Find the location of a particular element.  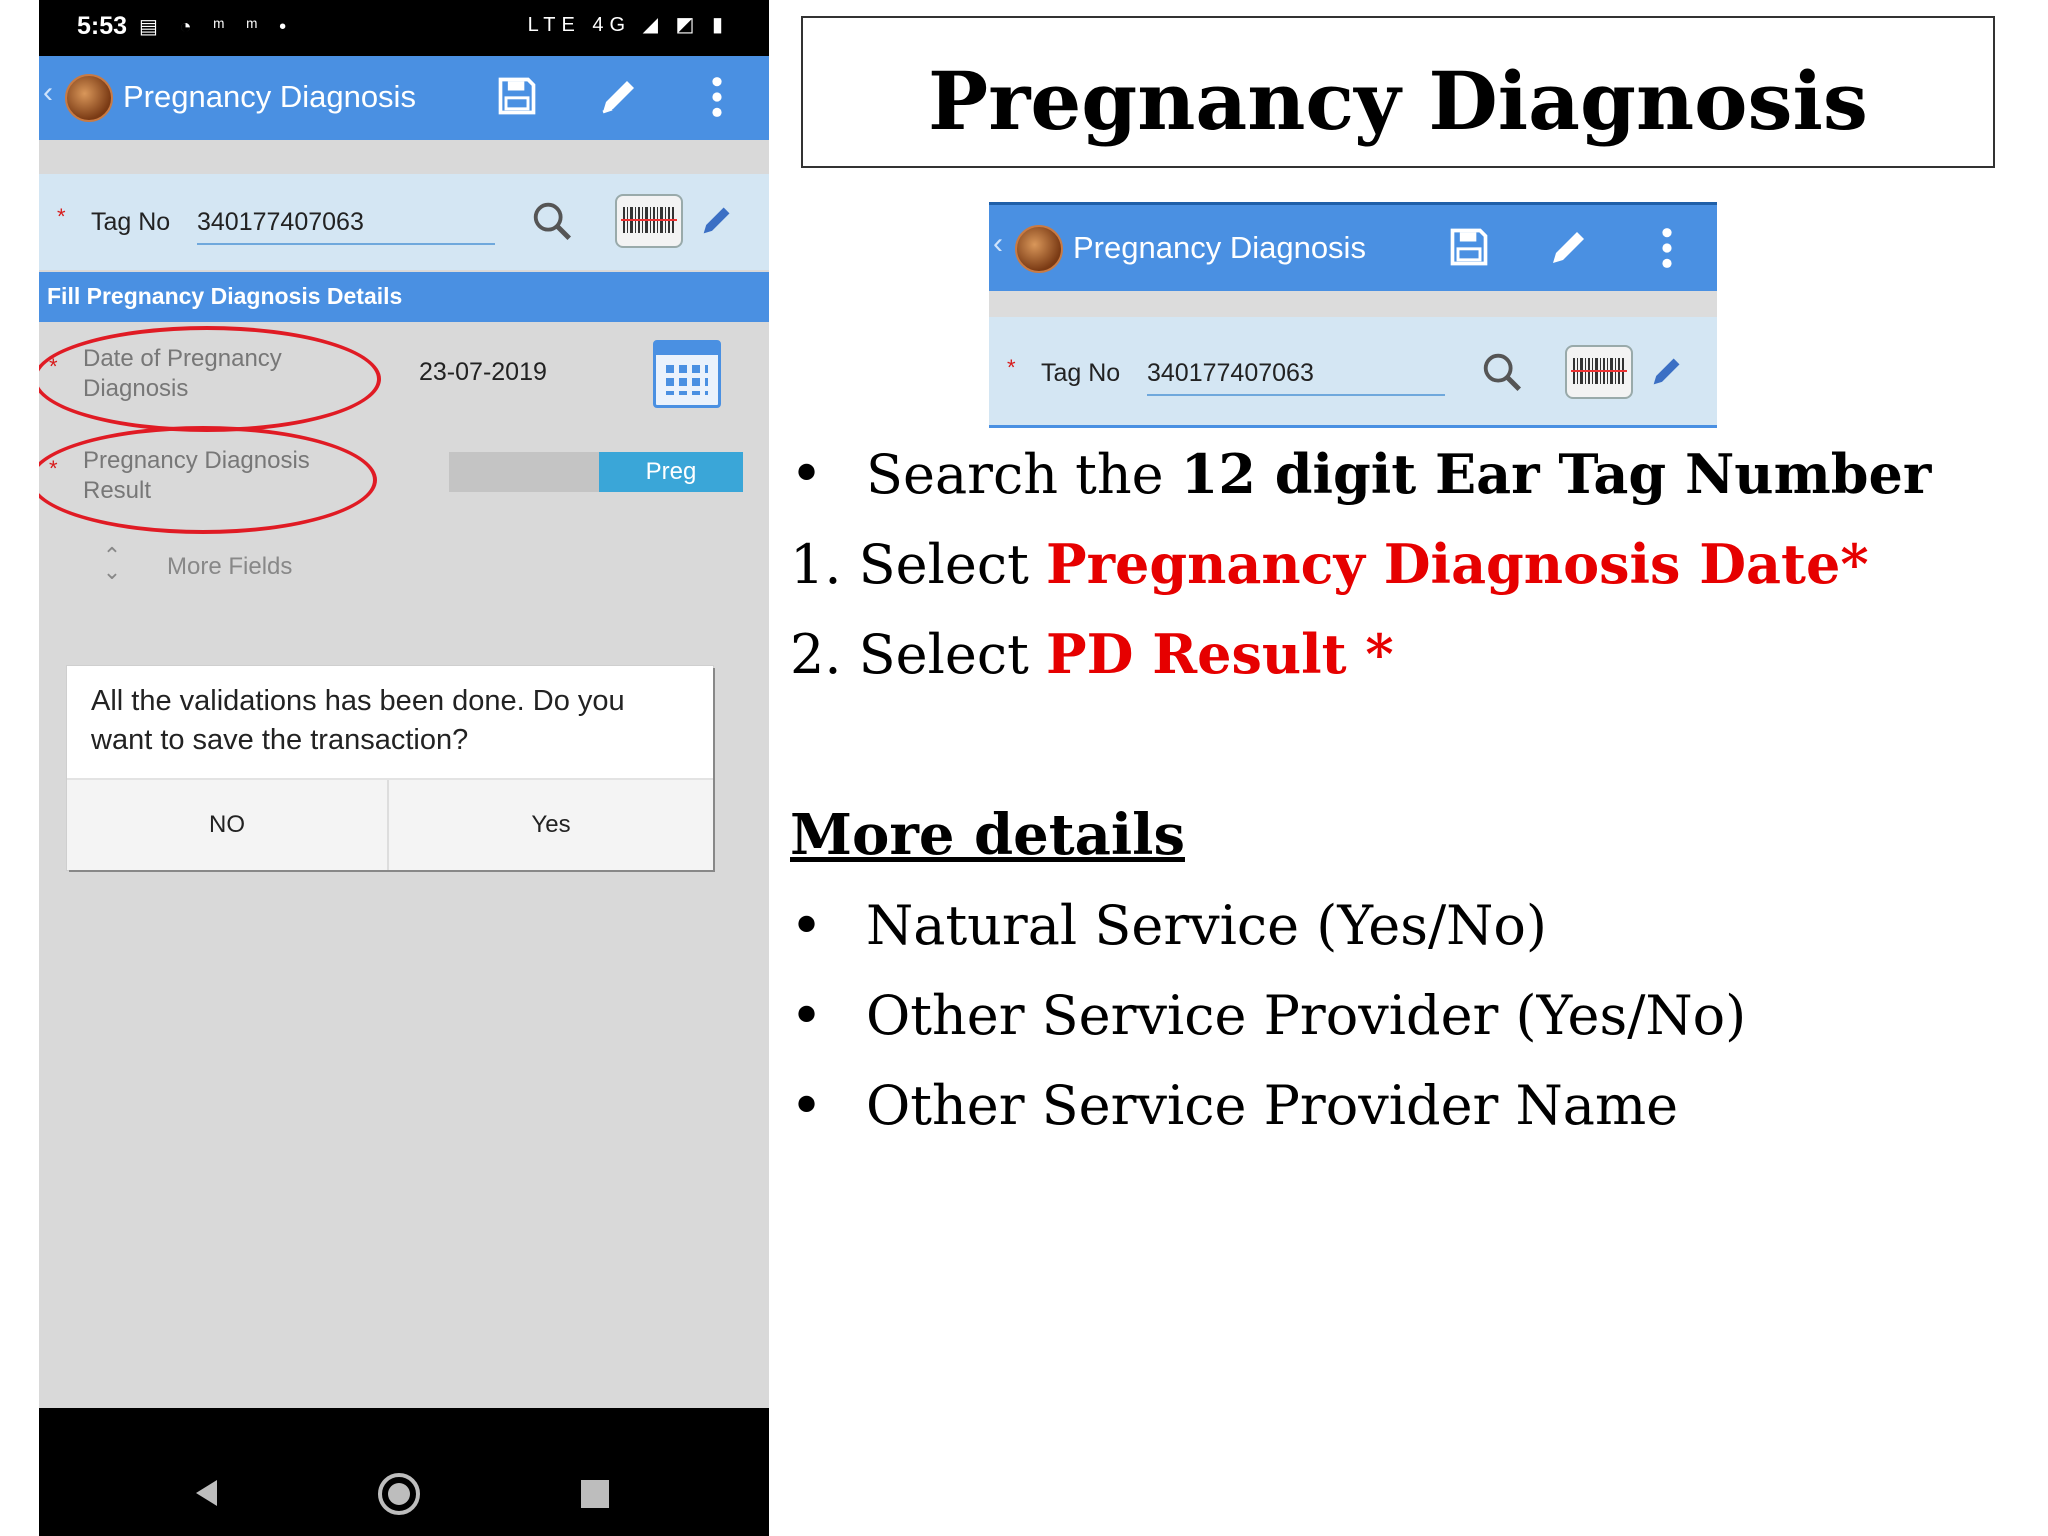

step-search: Search the 12 digit Ear Tag Number is located at coordinates (1398, 474).